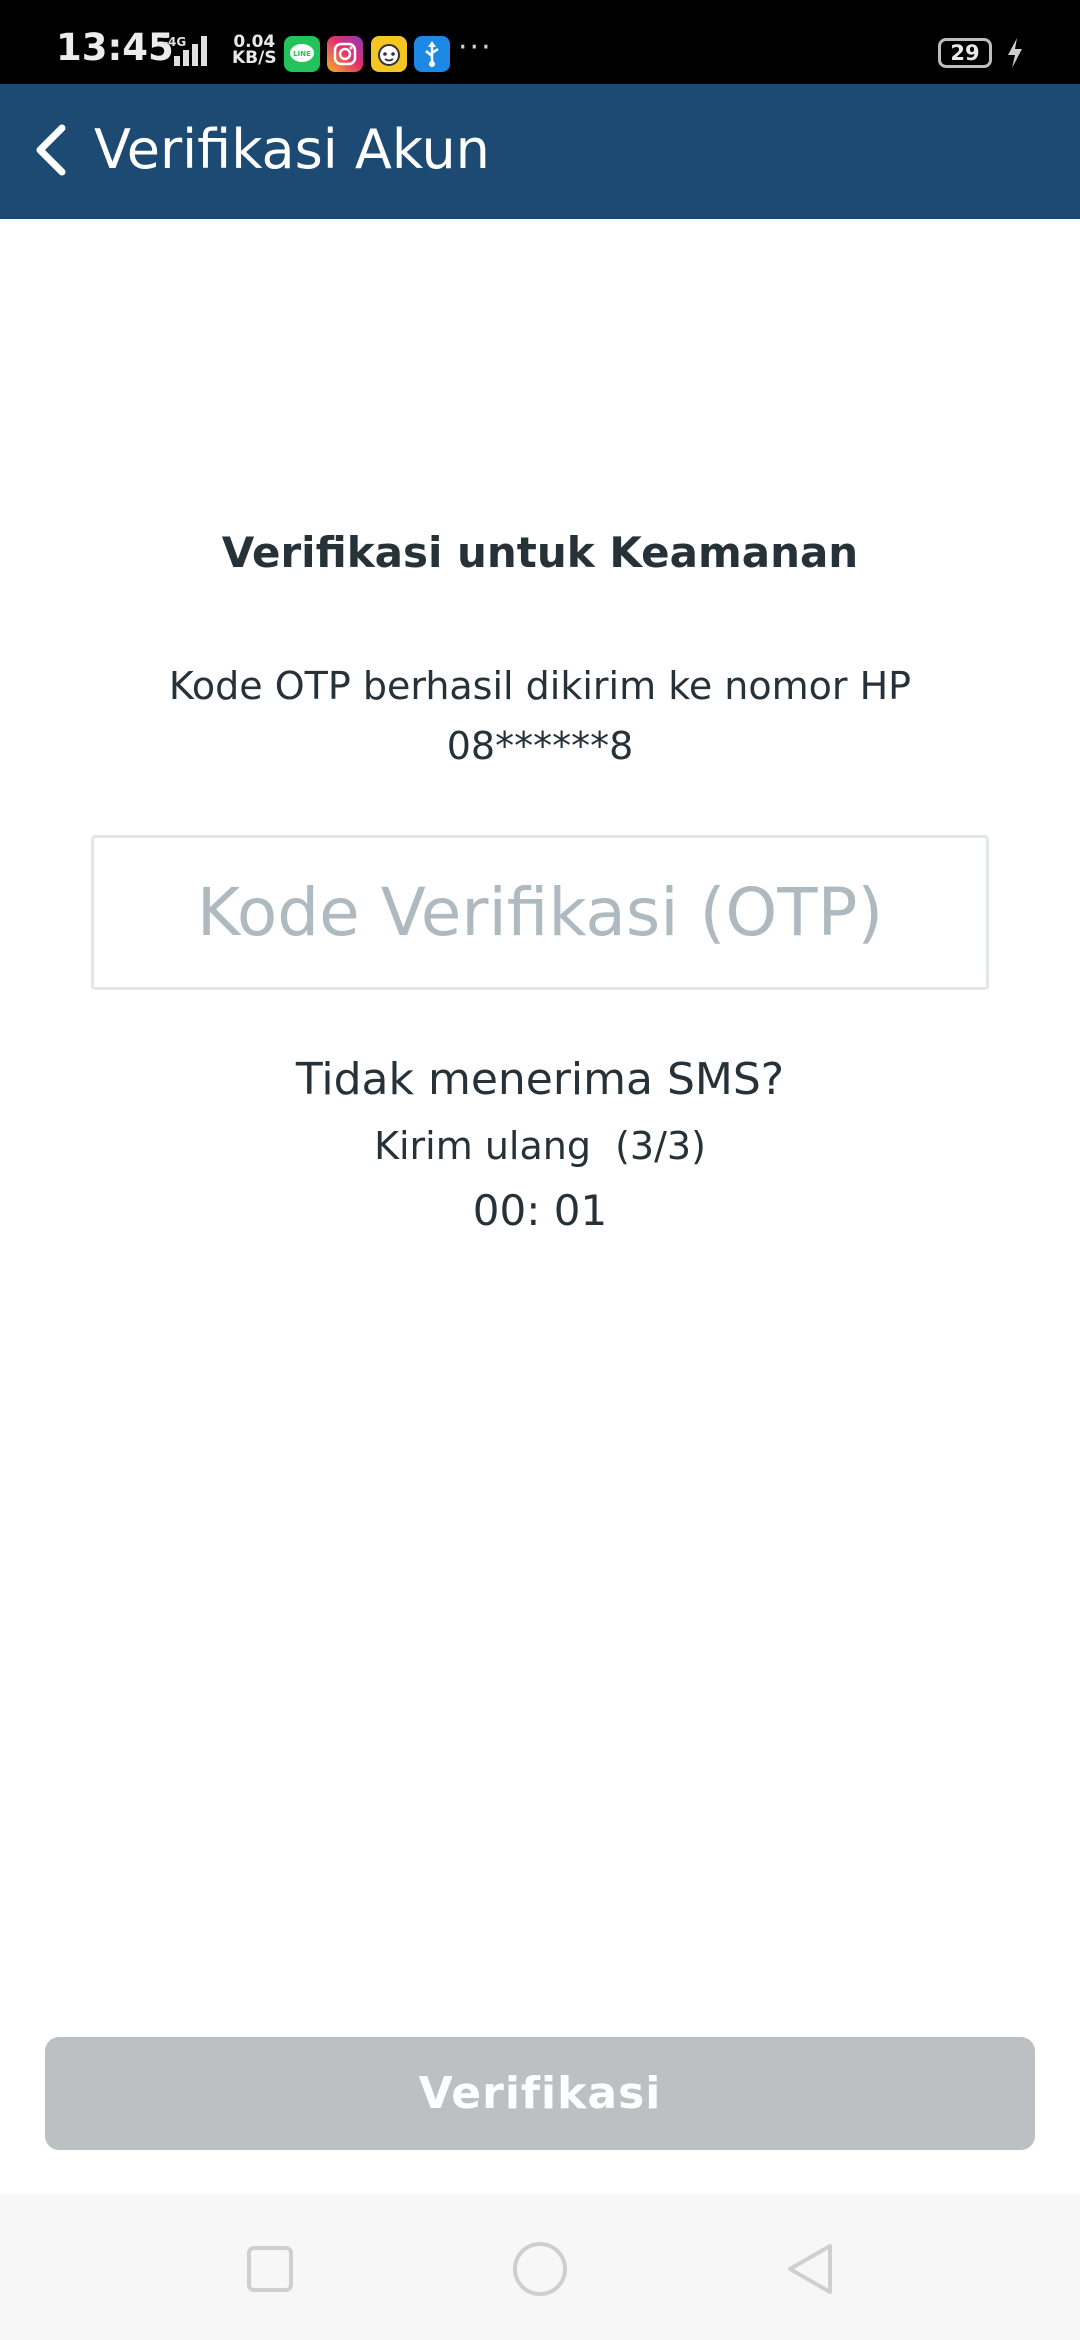  Describe the element at coordinates (184, 50) in the screenshot. I see `signal-icon: 4G` at that location.